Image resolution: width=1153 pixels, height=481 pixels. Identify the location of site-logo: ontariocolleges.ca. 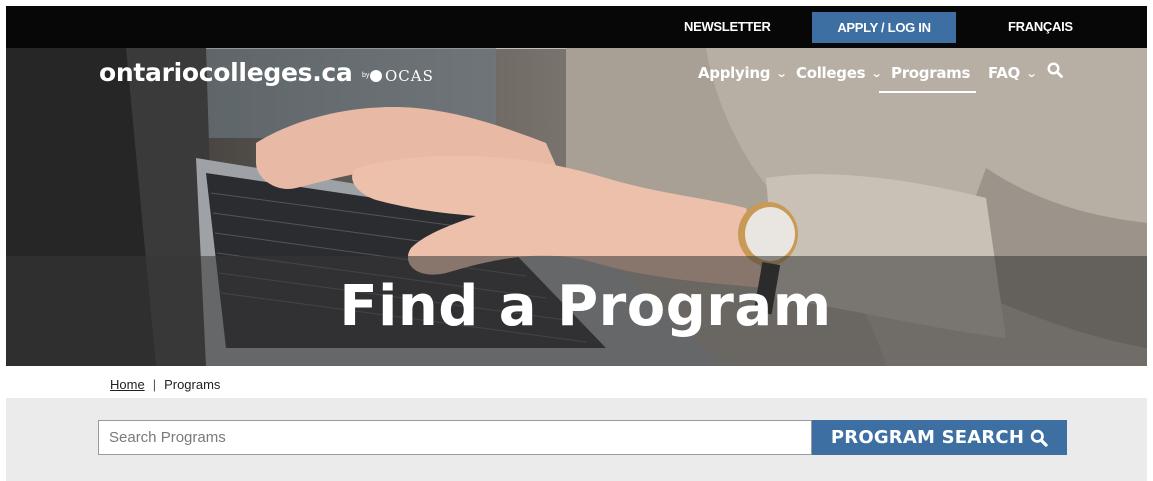
(226, 72).